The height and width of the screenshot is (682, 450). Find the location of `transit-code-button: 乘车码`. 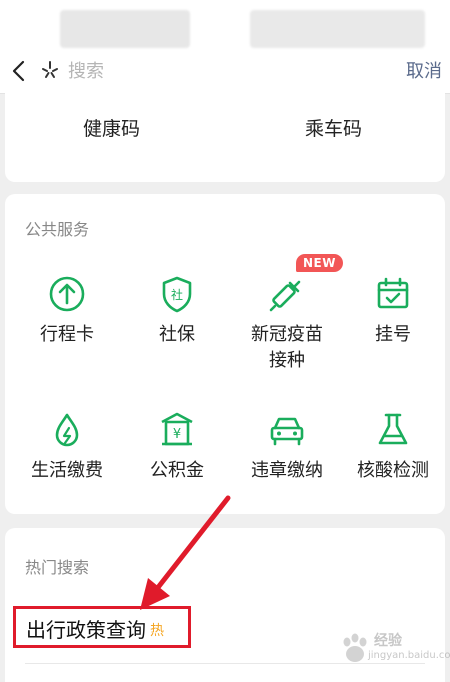

transit-code-button: 乘车码 is located at coordinates (333, 127).